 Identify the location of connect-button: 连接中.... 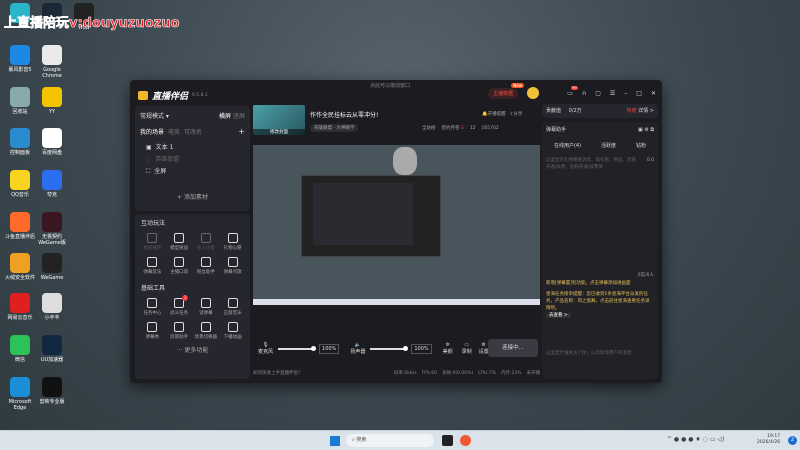
(513, 348).